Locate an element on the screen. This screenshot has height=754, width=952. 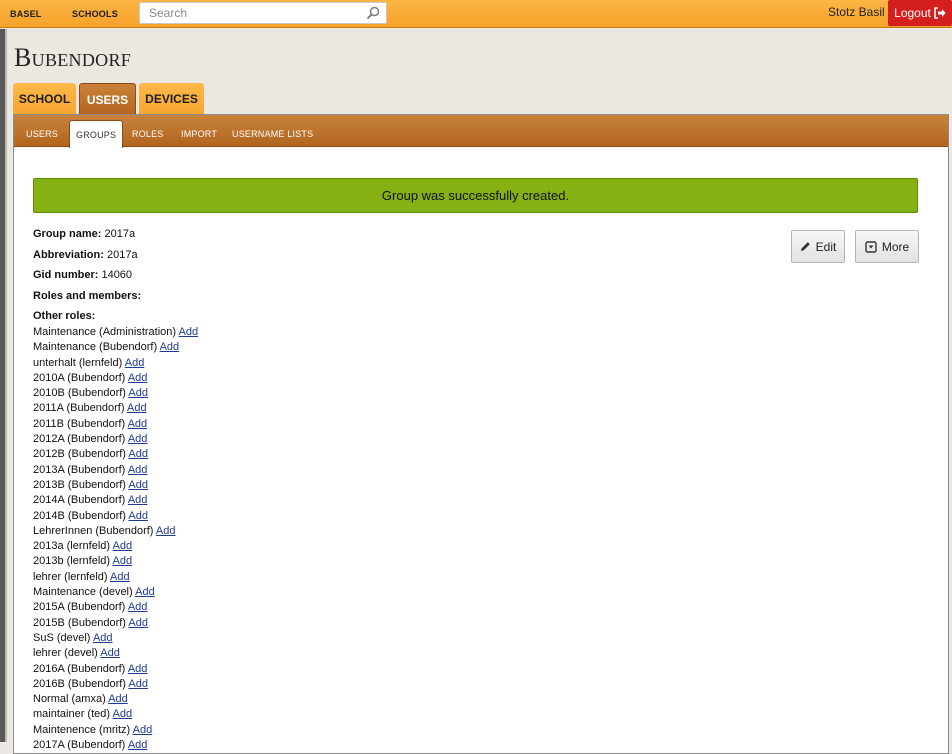
role-name: SuS (devel) is located at coordinates (62, 637).